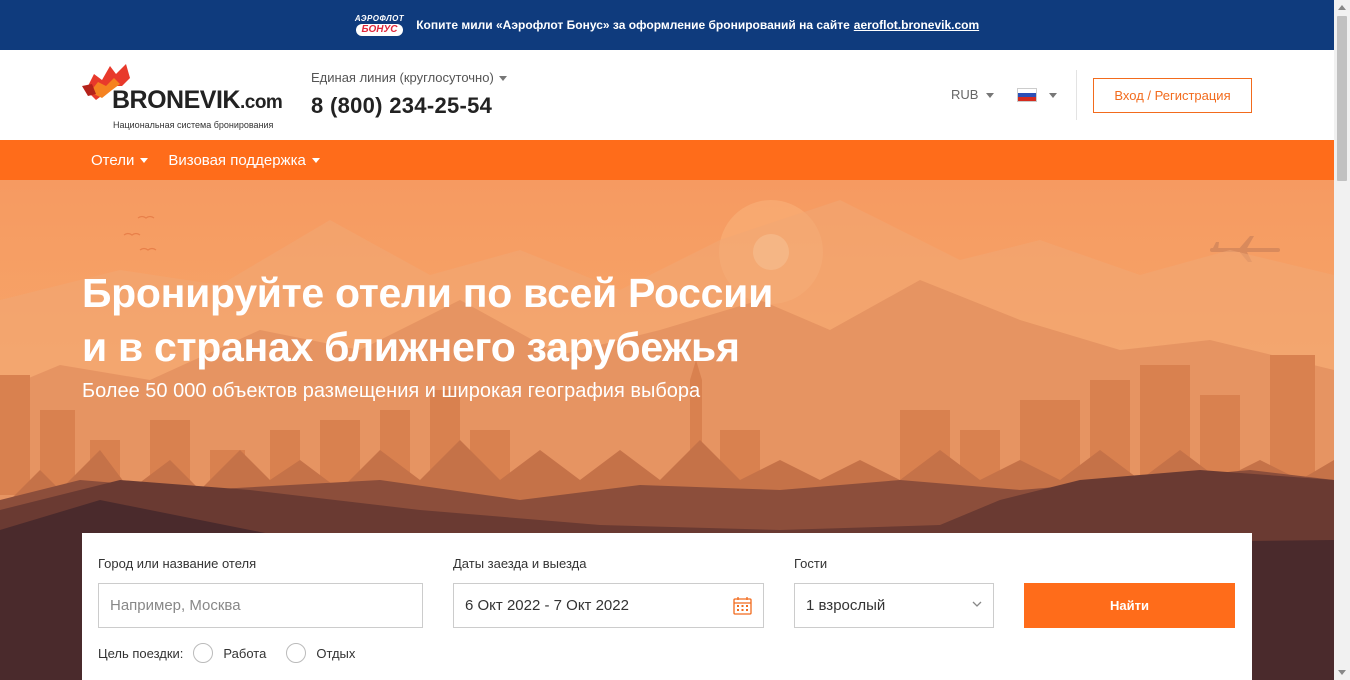  I want to click on guests-label: Гости, so click(811, 563).